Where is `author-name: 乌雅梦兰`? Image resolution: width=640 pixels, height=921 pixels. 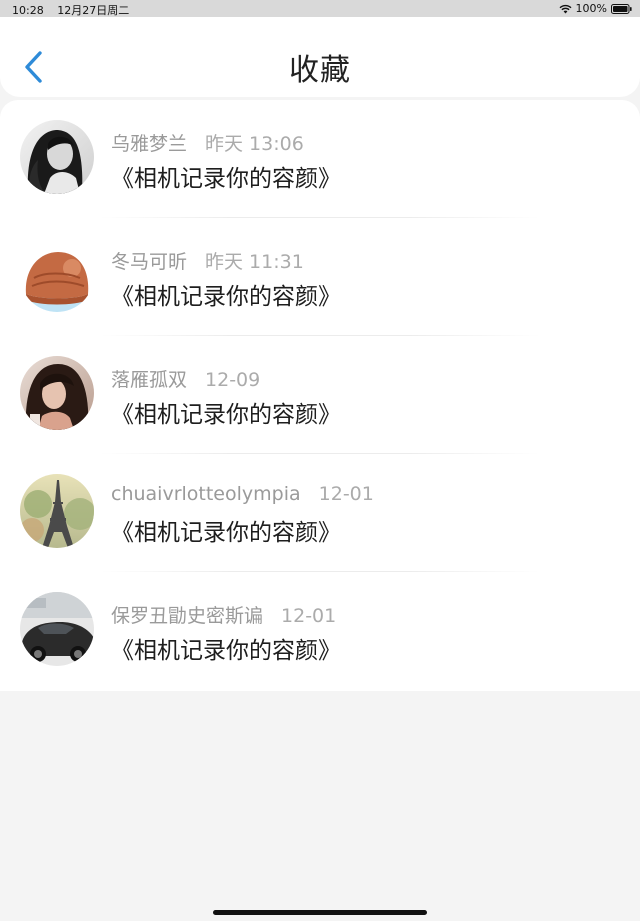 author-name: 乌雅梦兰 is located at coordinates (149, 144).